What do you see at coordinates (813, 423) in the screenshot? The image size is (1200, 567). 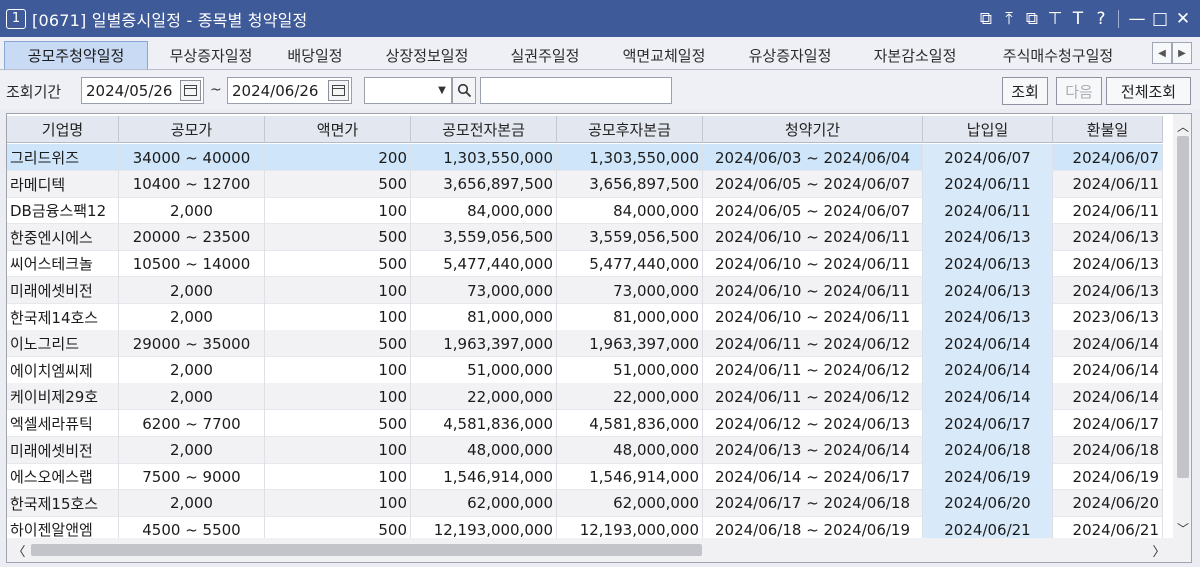 I see `col-subscription-period: 2024/06/12 ~ 2024/06/13` at bounding box center [813, 423].